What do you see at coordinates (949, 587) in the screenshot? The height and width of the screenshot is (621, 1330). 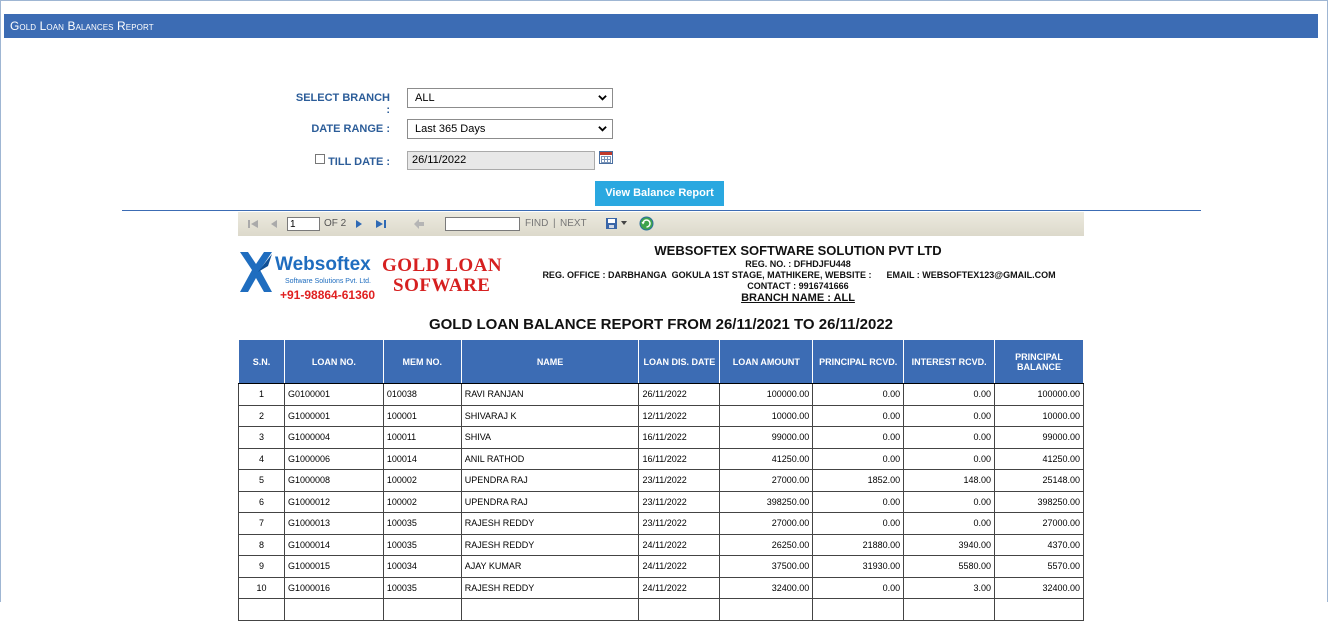 I see `cell-interest-rcvd: 3.00` at bounding box center [949, 587].